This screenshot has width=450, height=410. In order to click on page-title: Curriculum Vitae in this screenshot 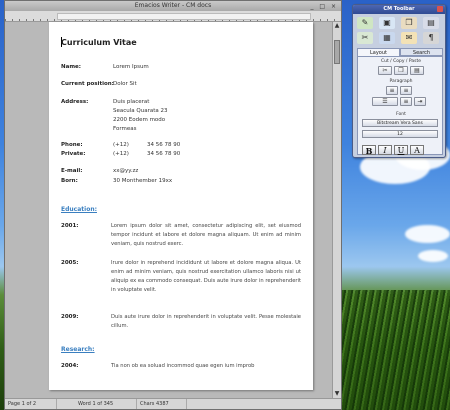, I will do `click(99, 42)`.